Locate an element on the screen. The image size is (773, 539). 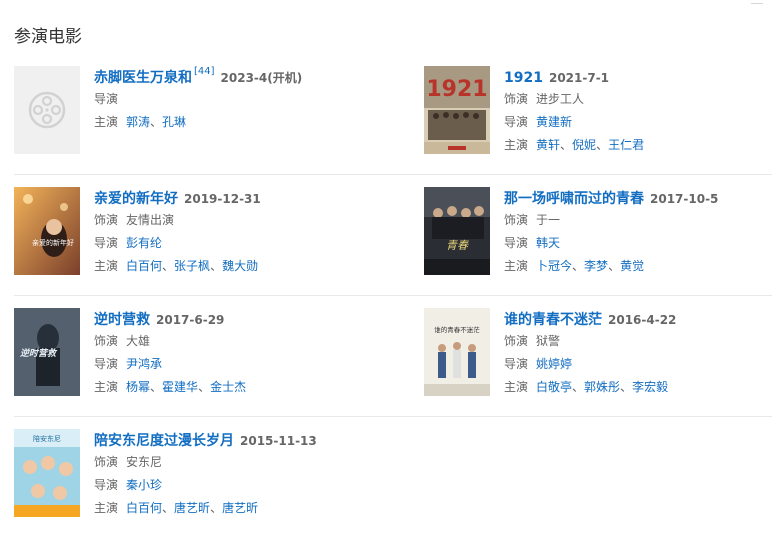
poster-youth-image: 青春 is located at coordinates (457, 231).